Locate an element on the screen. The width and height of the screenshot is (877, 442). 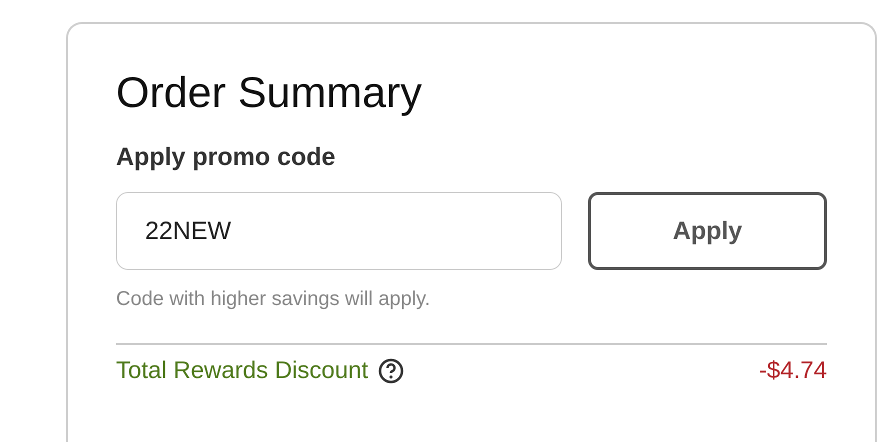
card-title: Order Summary is located at coordinates (269, 94).